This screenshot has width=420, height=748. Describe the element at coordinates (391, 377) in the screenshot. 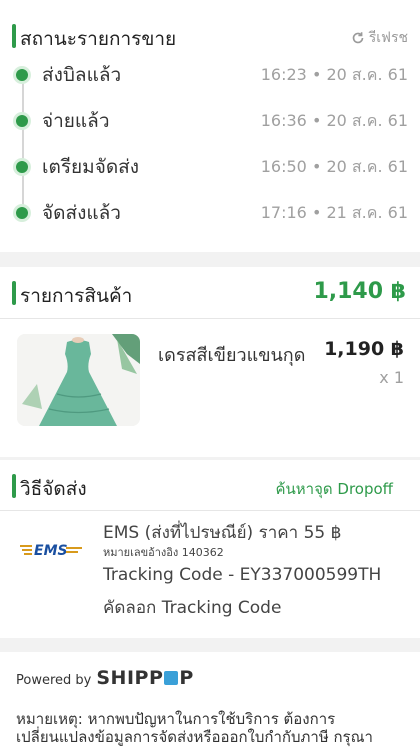

I see `product-quantity: x 1` at that location.